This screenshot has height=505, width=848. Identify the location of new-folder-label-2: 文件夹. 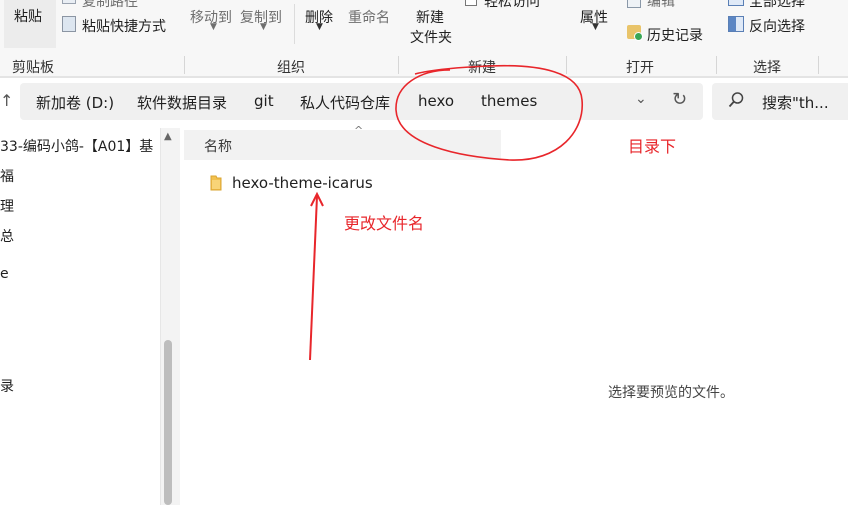
(431, 38).